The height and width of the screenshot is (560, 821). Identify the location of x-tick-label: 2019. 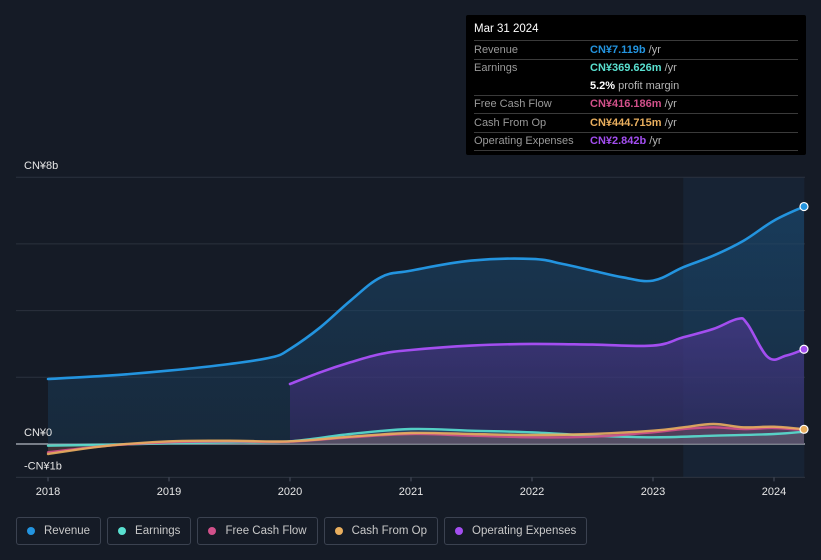
(169, 492).